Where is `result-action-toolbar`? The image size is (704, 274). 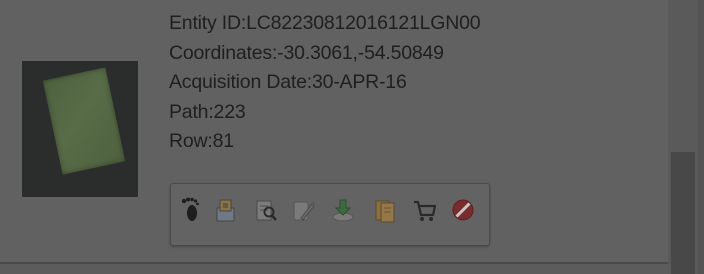 result-action-toolbar is located at coordinates (330, 214).